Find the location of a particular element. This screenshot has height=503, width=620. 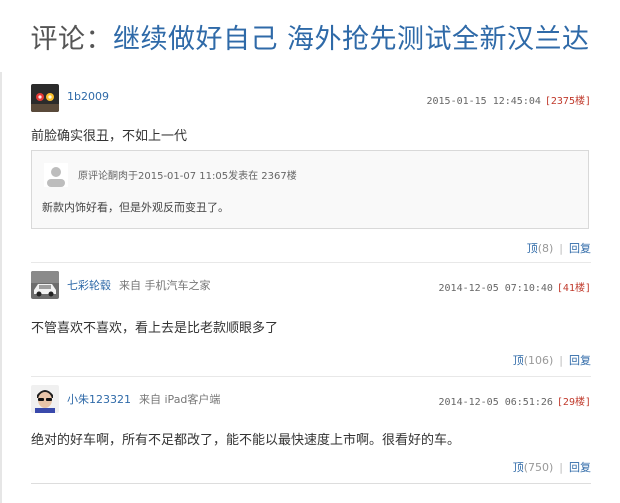

person-avatar-icon is located at coordinates (45, 399).